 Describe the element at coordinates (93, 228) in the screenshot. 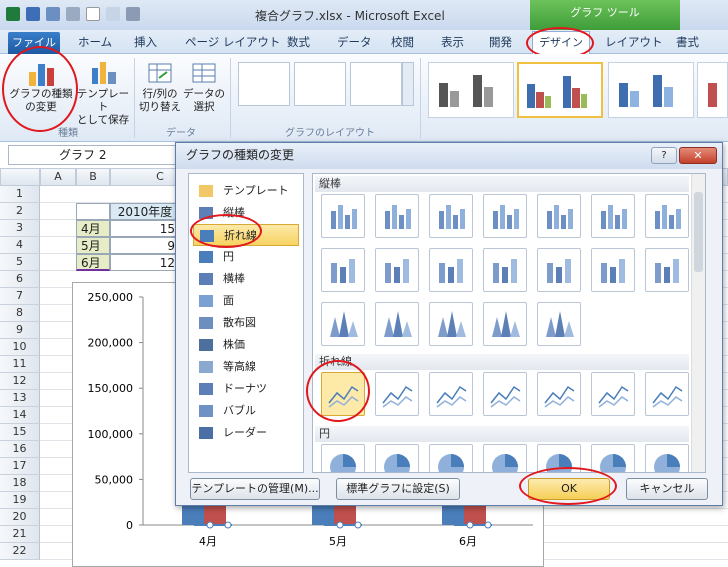

I see `cell-b3: 4月` at that location.